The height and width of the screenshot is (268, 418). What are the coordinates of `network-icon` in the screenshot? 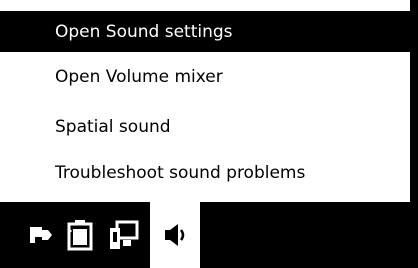 It's located at (124, 235).